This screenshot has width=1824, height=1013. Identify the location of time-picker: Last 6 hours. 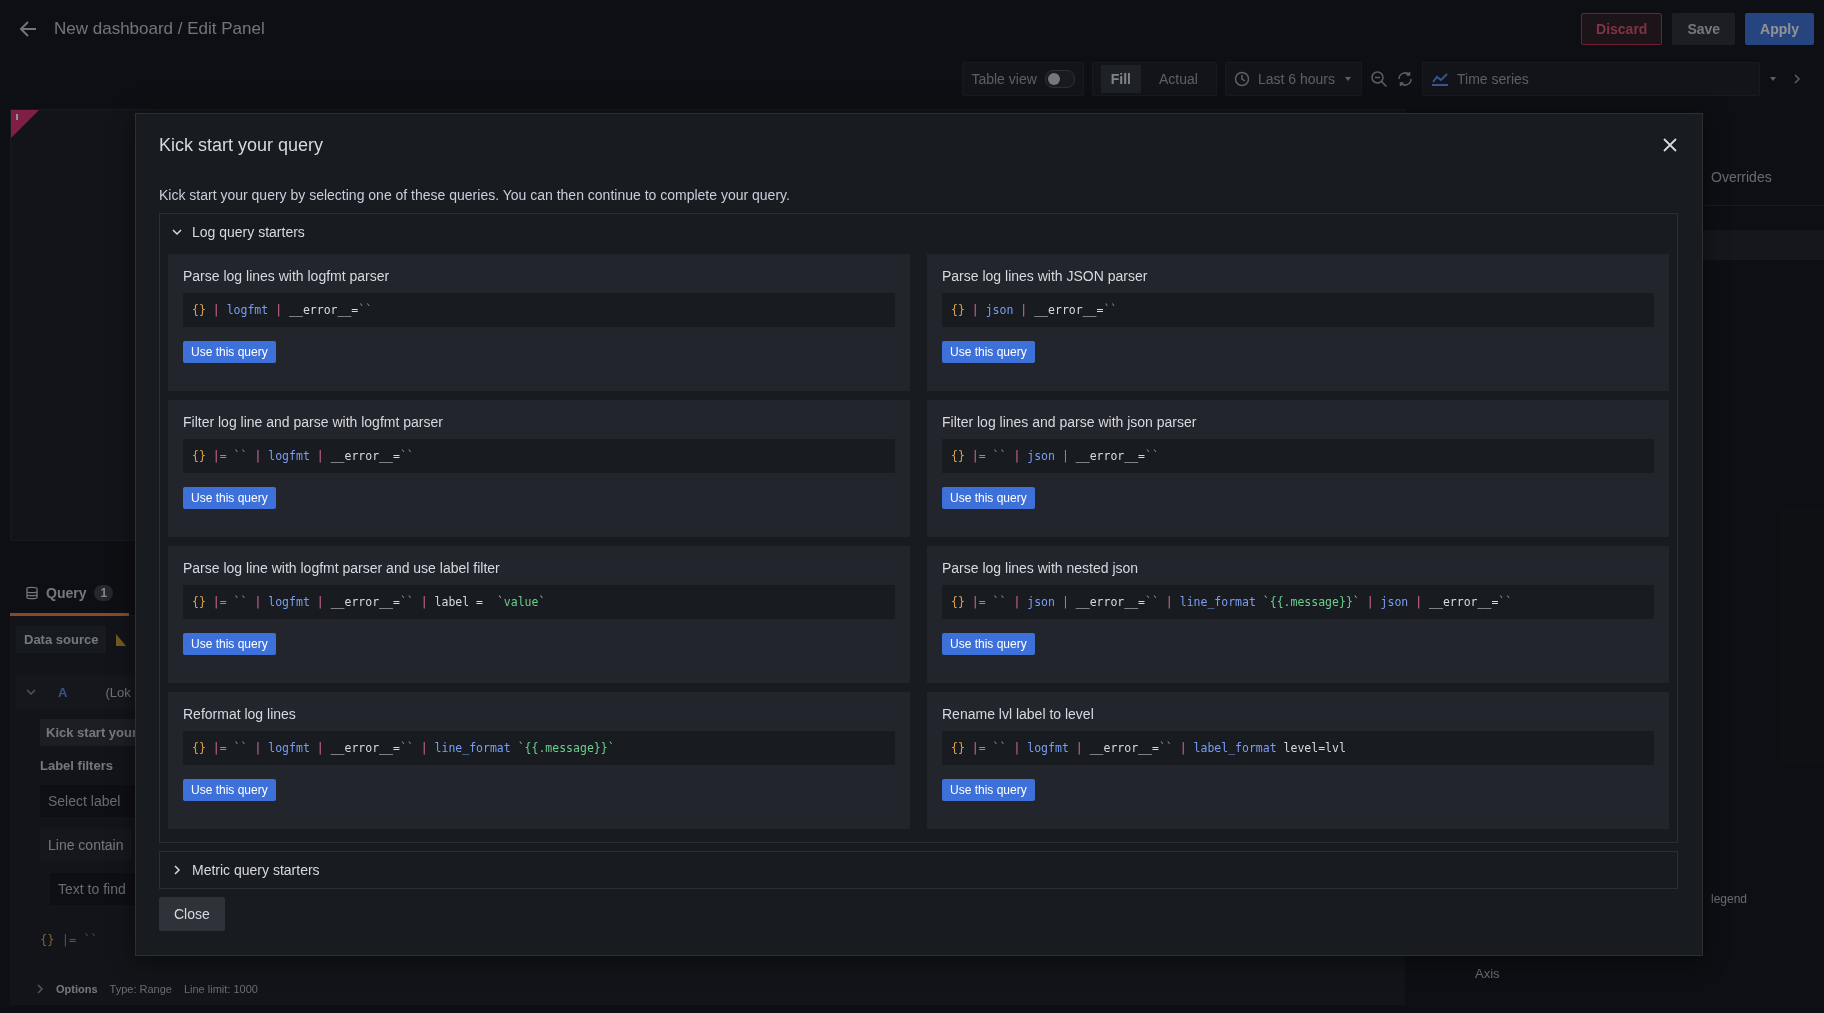
(1293, 79).